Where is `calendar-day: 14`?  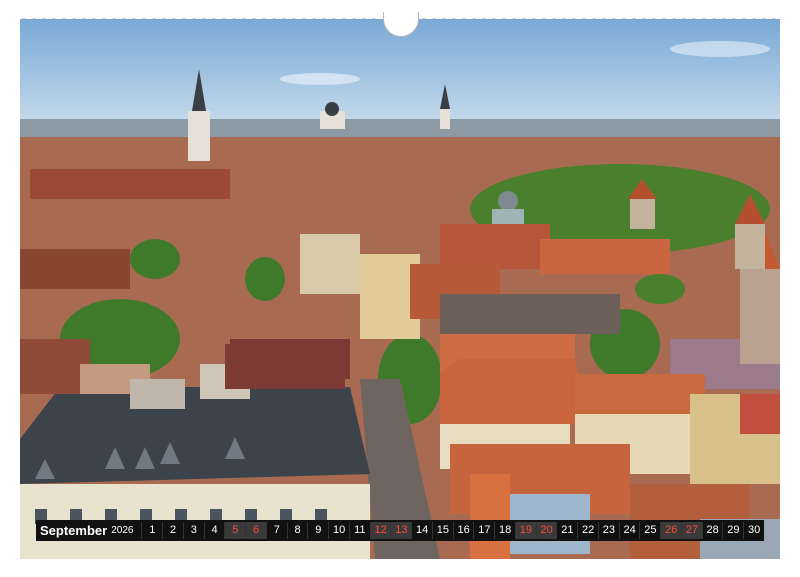
calendar-day: 14 is located at coordinates (421, 530).